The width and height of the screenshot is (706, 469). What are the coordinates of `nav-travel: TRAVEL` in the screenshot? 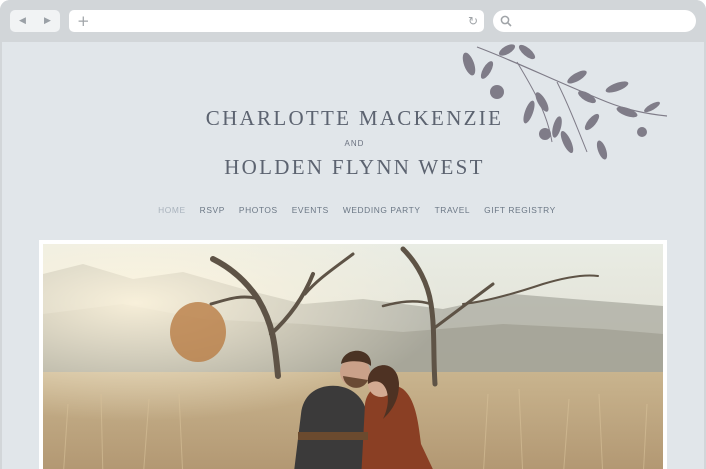 It's located at (453, 212).